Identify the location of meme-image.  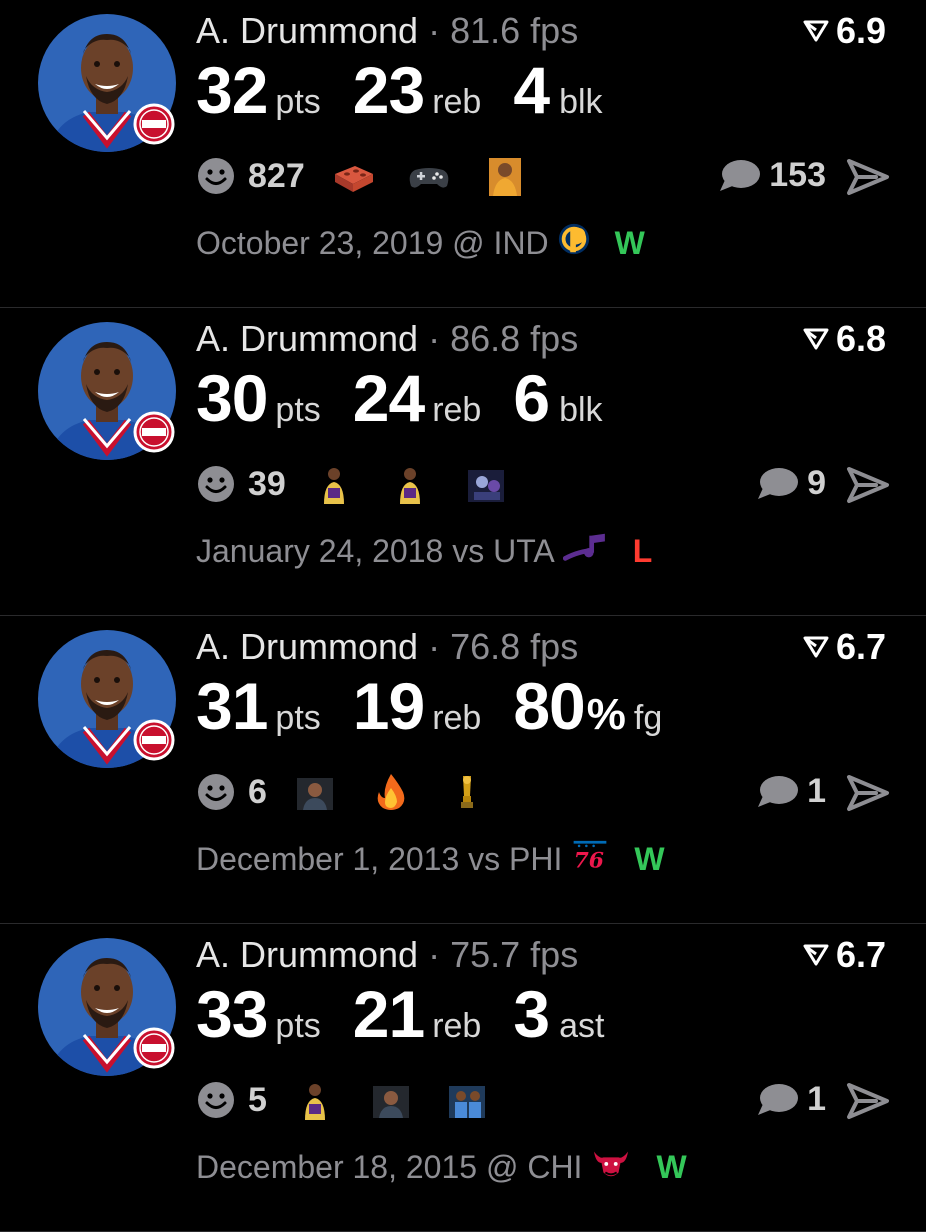
(505, 176).